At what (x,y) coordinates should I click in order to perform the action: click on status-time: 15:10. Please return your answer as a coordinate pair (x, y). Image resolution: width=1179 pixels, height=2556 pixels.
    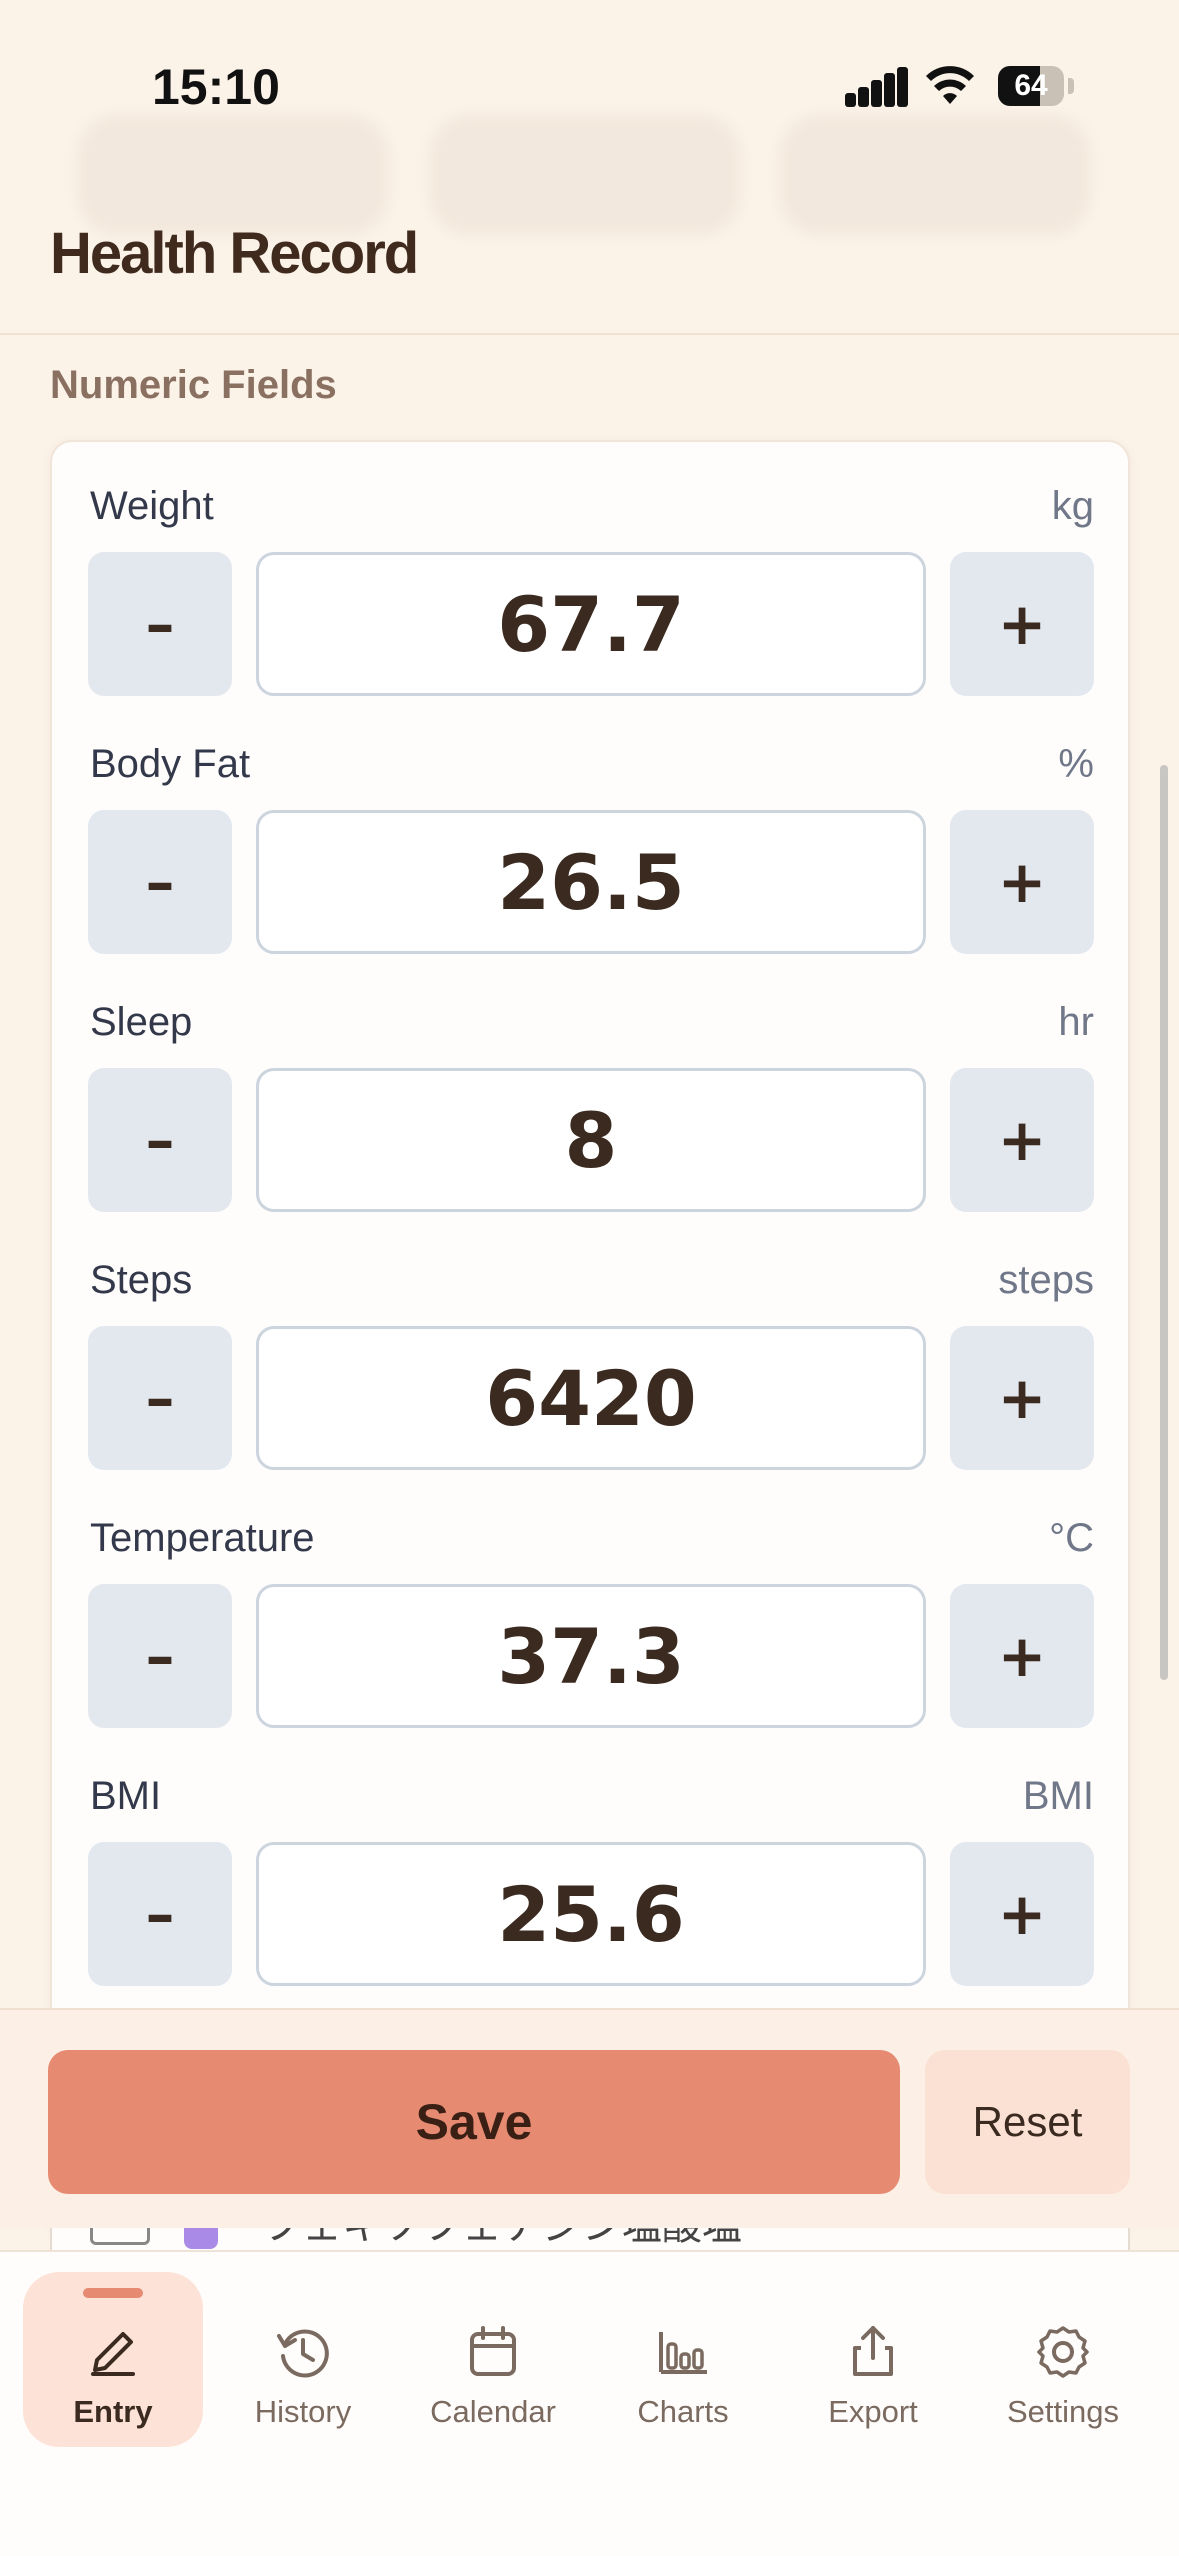
    Looking at the image, I should click on (216, 87).